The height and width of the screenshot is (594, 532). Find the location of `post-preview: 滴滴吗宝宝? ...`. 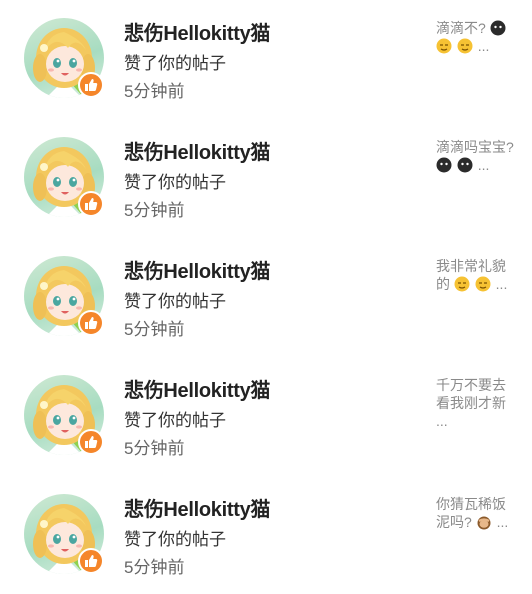

post-preview: 滴滴吗宝宝? ... is located at coordinates (477, 156).